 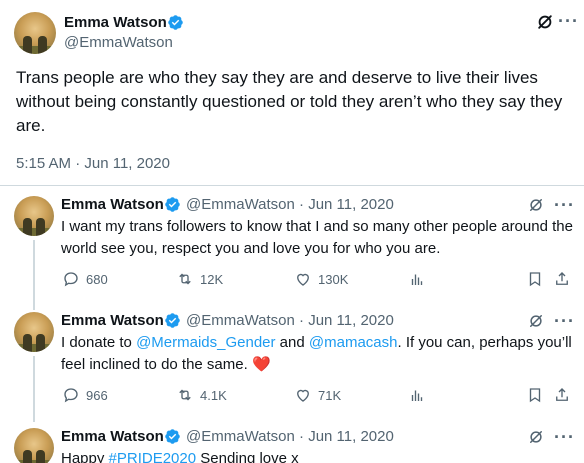 I want to click on reply-button: 680, so click(x=85, y=279).